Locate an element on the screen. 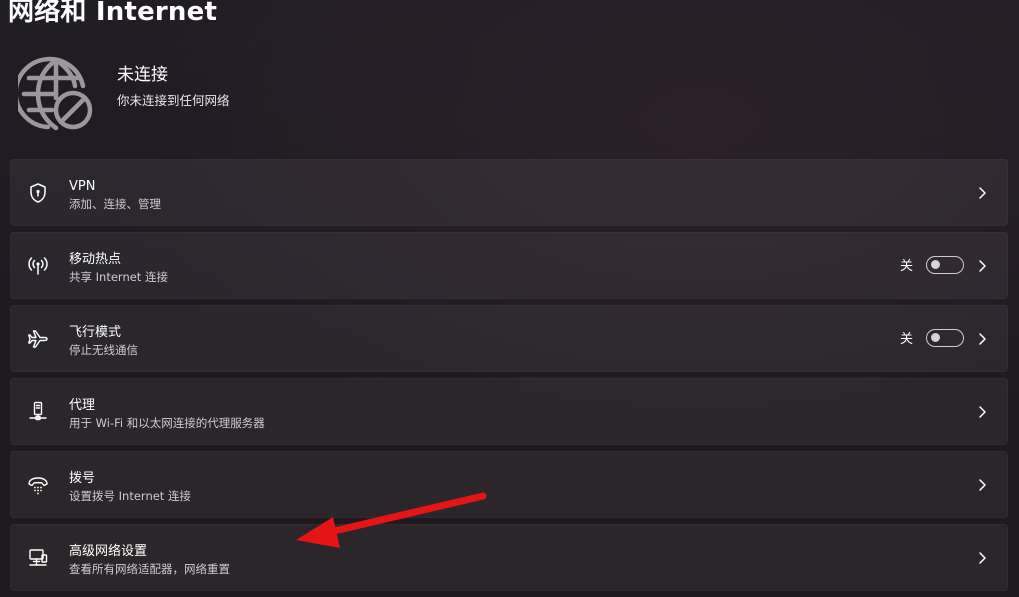 The image size is (1019, 597). advanced-network-settings-card: 高级网络设置 查看所有网络适配器，网络重置 is located at coordinates (509, 557).